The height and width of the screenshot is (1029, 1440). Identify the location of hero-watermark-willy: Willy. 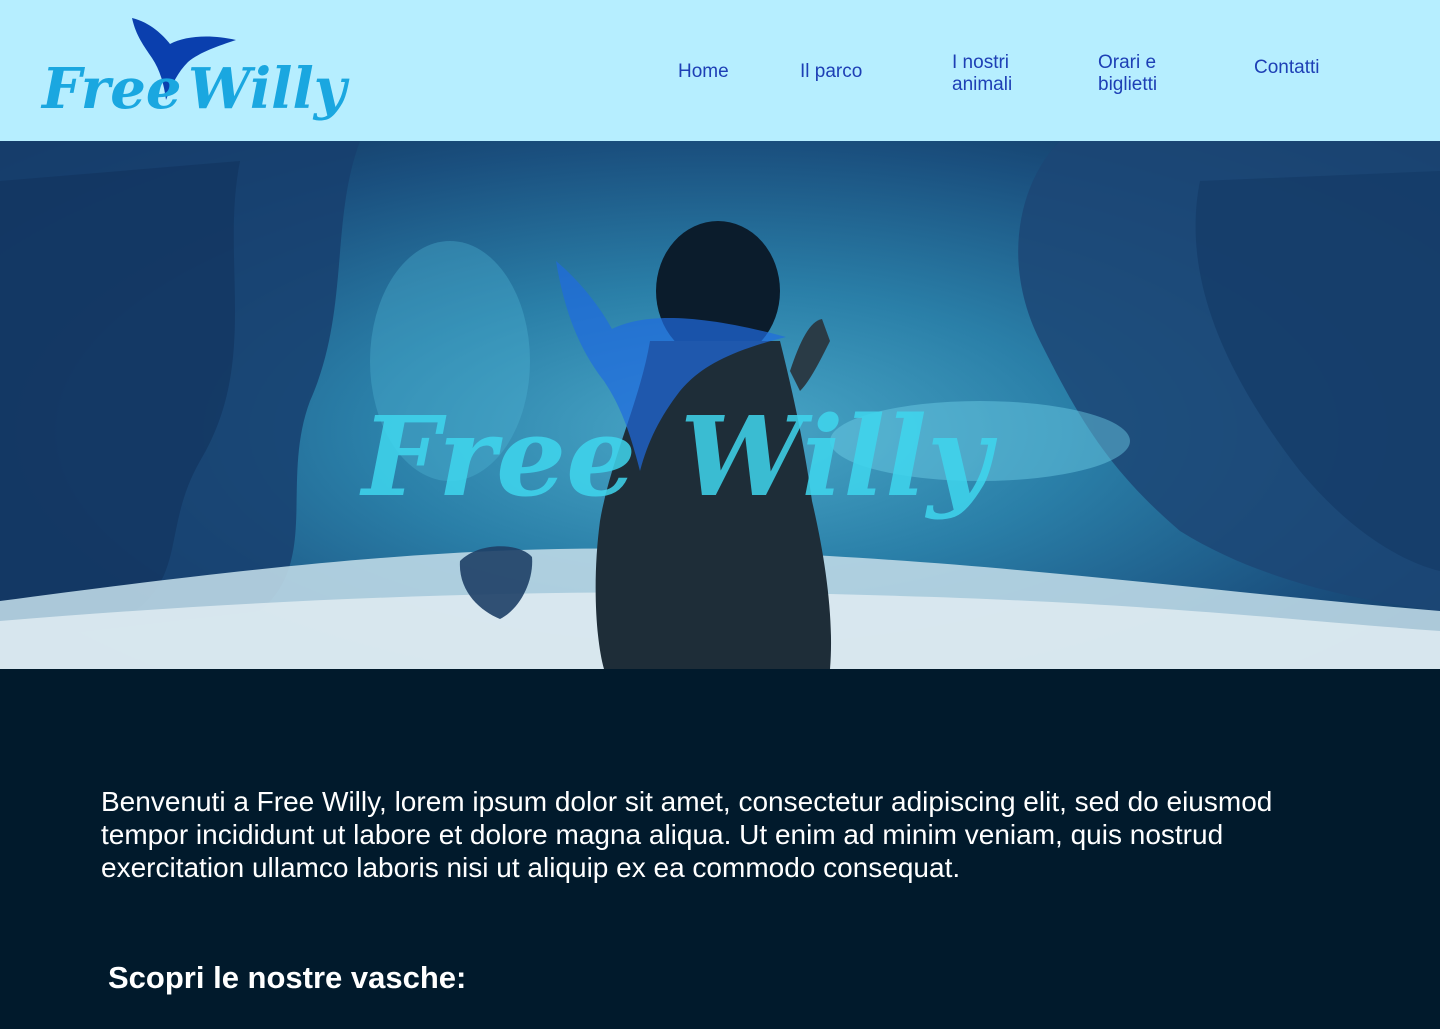
(839, 456).